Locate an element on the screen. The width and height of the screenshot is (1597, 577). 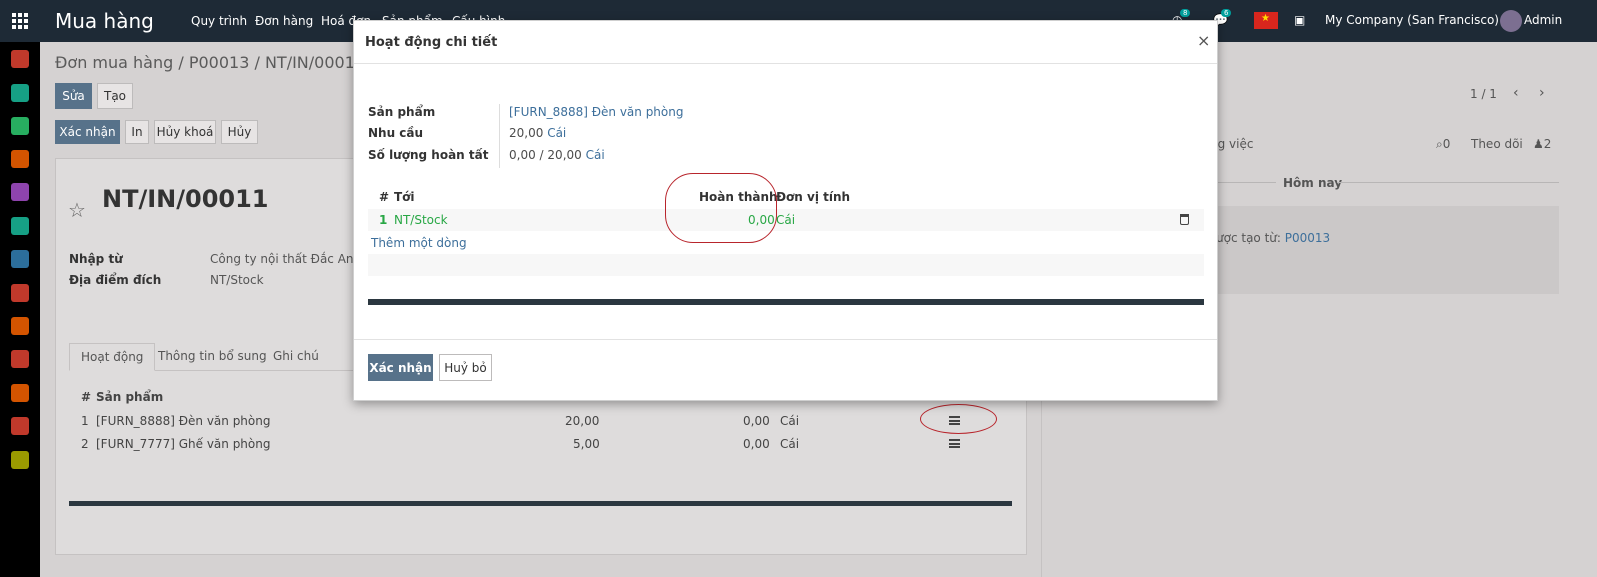
date-separator: Hôm nay is located at coordinates (1313, 183).